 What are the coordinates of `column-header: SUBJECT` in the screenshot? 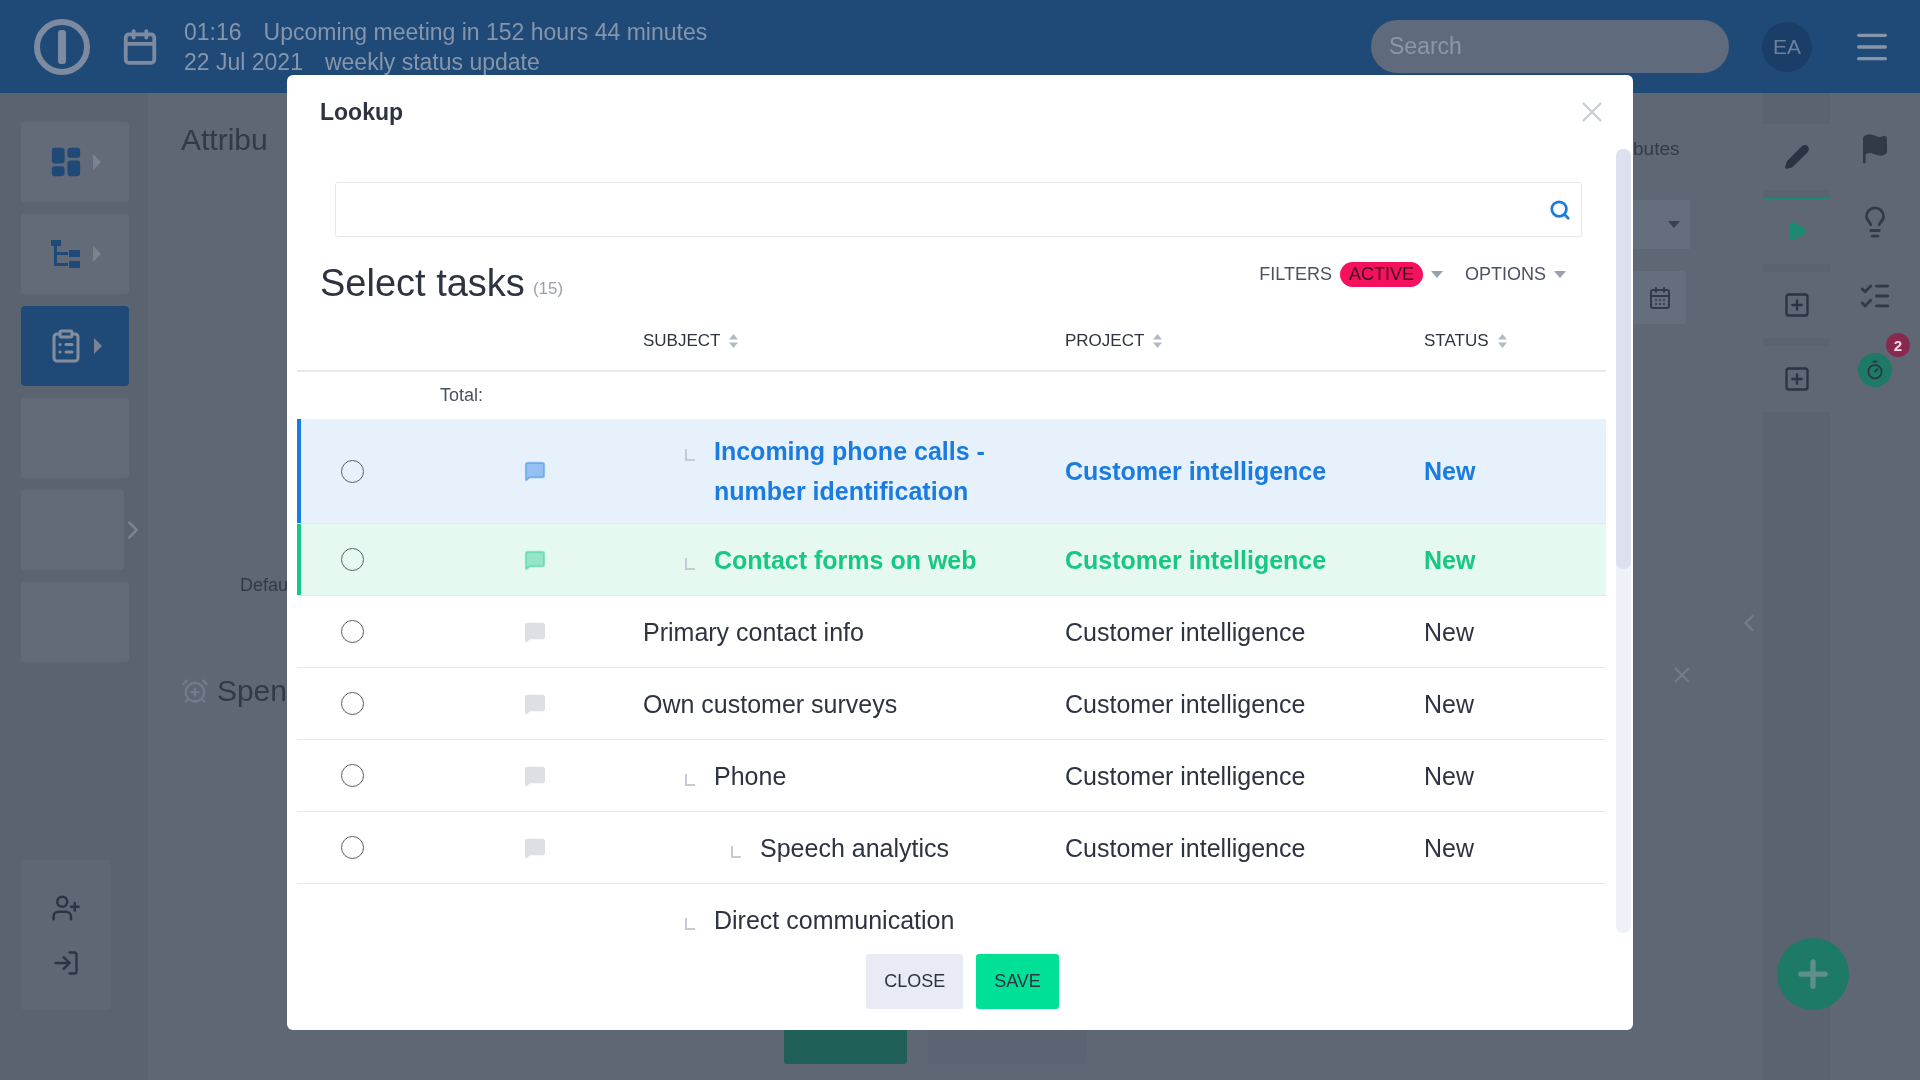 It's located at (854, 341).